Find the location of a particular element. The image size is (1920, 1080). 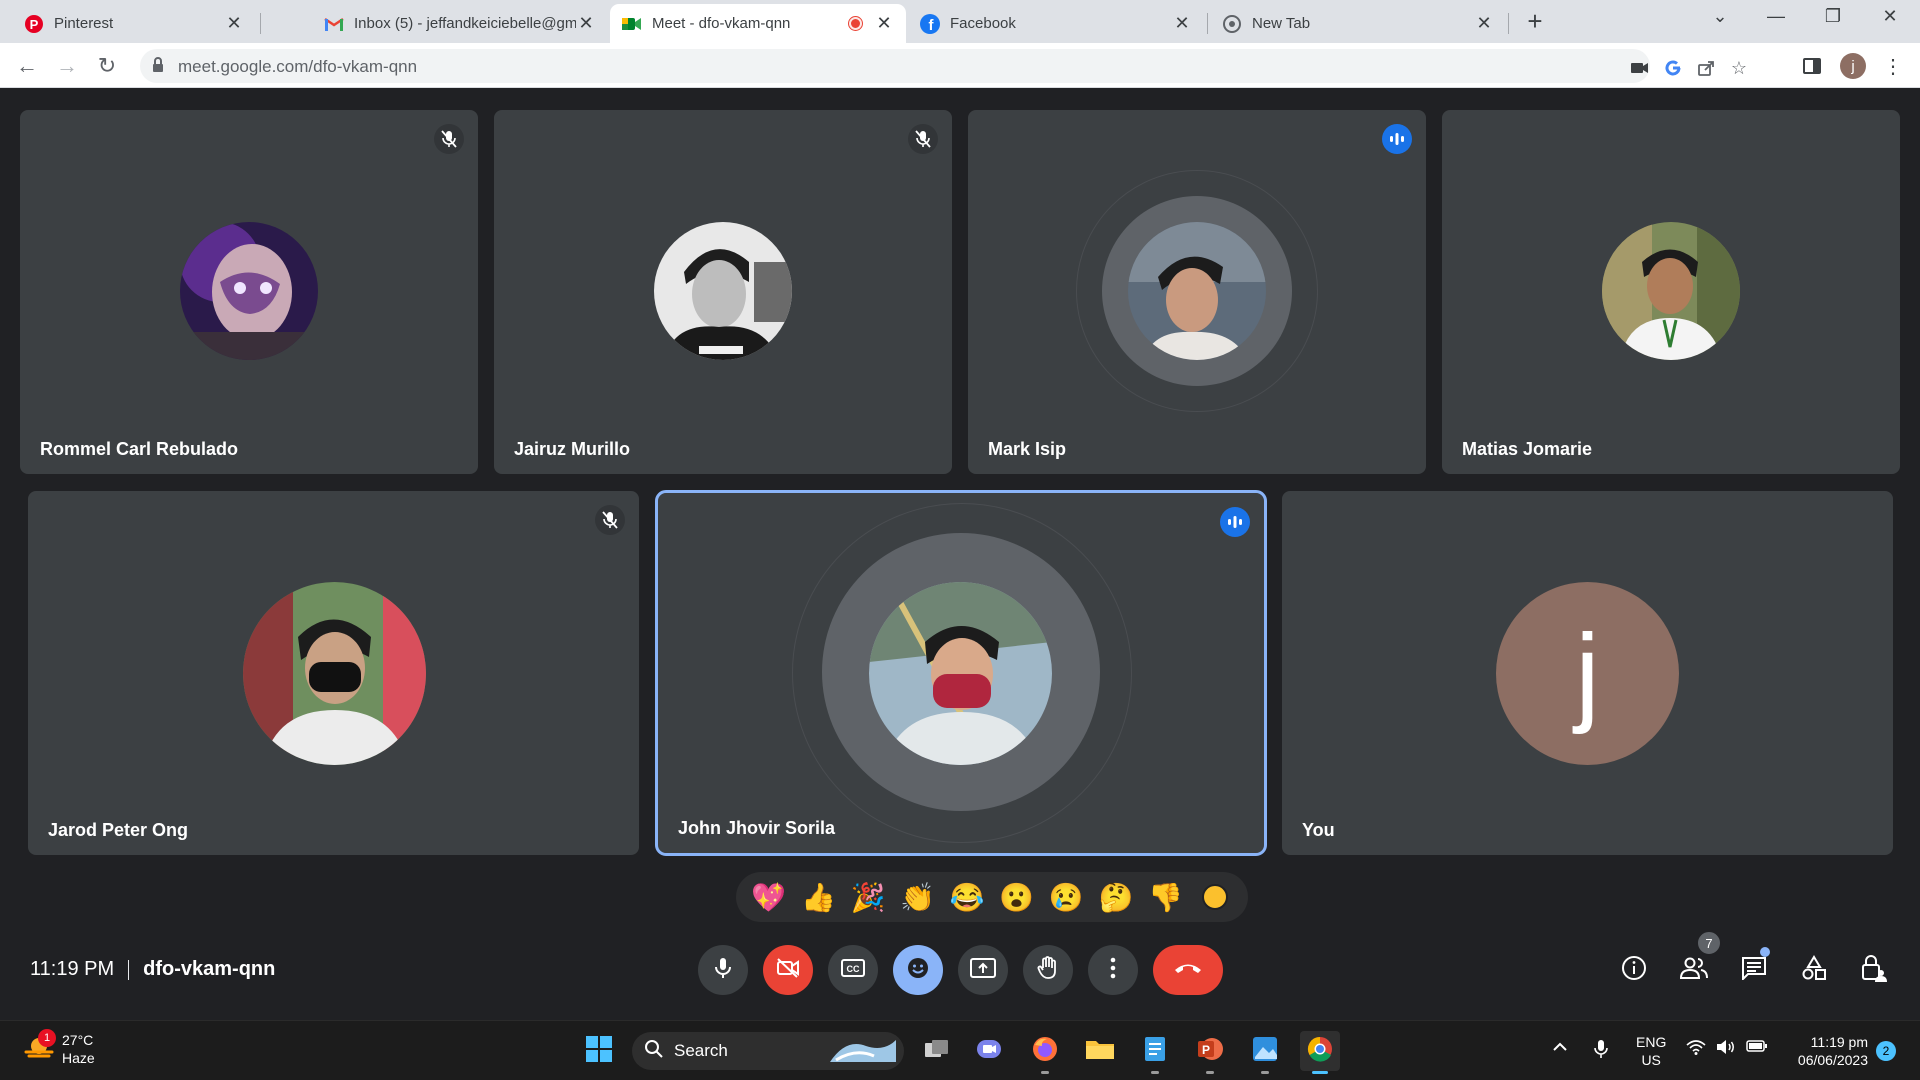

self-avatar: j is located at coordinates (1587, 673).